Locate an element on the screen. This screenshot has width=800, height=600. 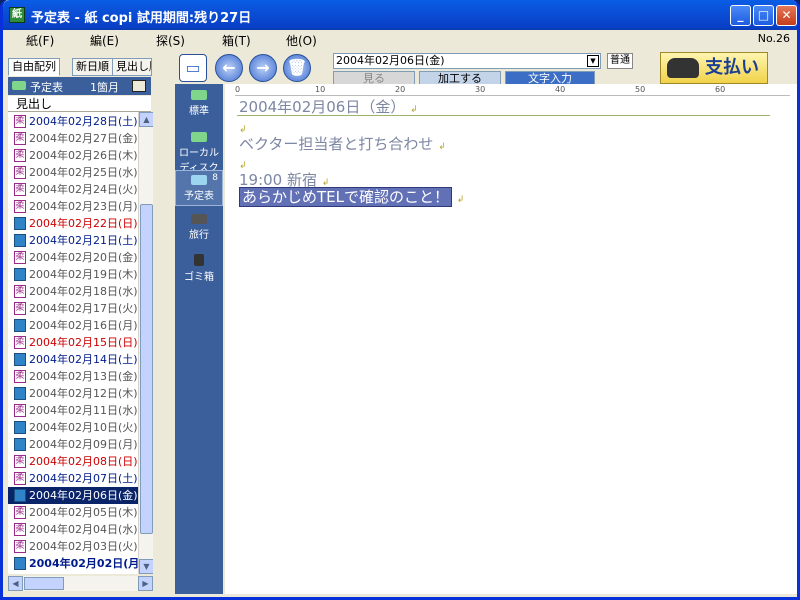
tab-edit: 加工する is located at coordinates (460, 78).